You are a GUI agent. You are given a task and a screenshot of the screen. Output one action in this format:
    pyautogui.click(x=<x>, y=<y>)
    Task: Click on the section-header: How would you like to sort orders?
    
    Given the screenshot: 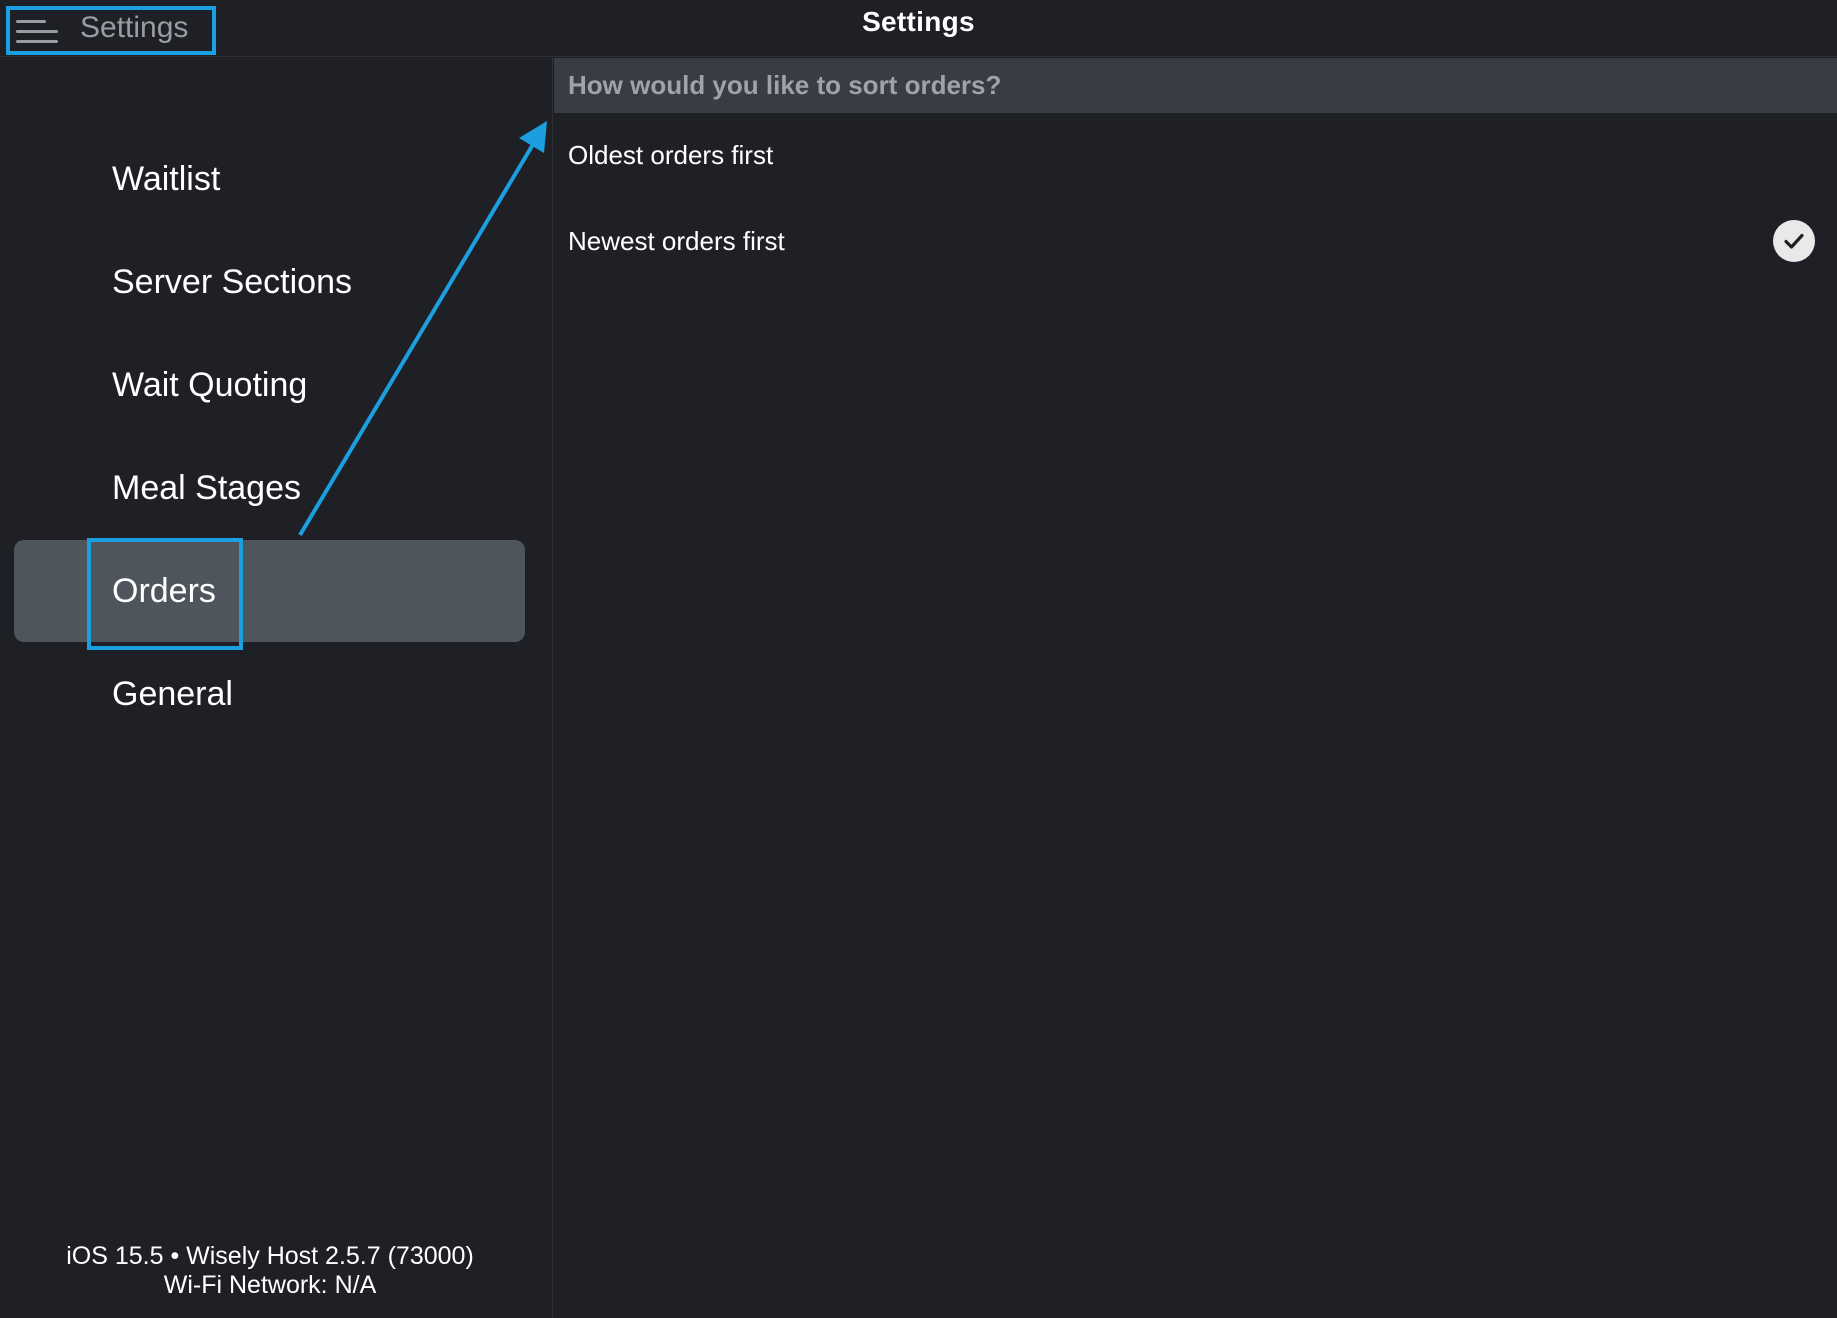 What is the action you would take?
    pyautogui.click(x=1195, y=85)
    